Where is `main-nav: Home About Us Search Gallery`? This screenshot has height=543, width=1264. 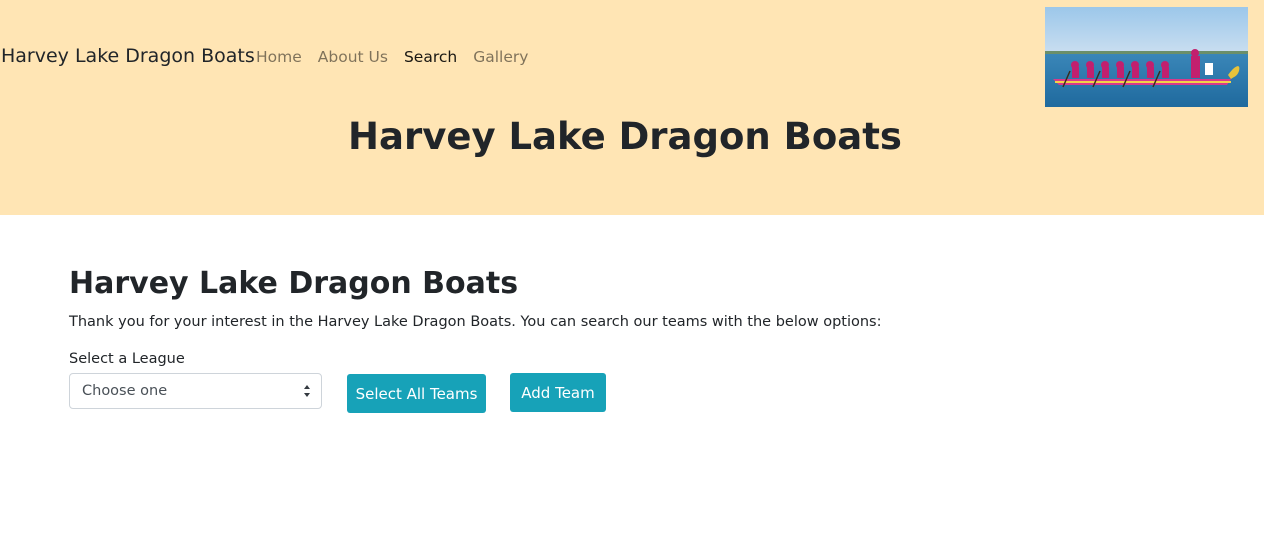
main-nav: Home About Us Search Gallery is located at coordinates (400, 57).